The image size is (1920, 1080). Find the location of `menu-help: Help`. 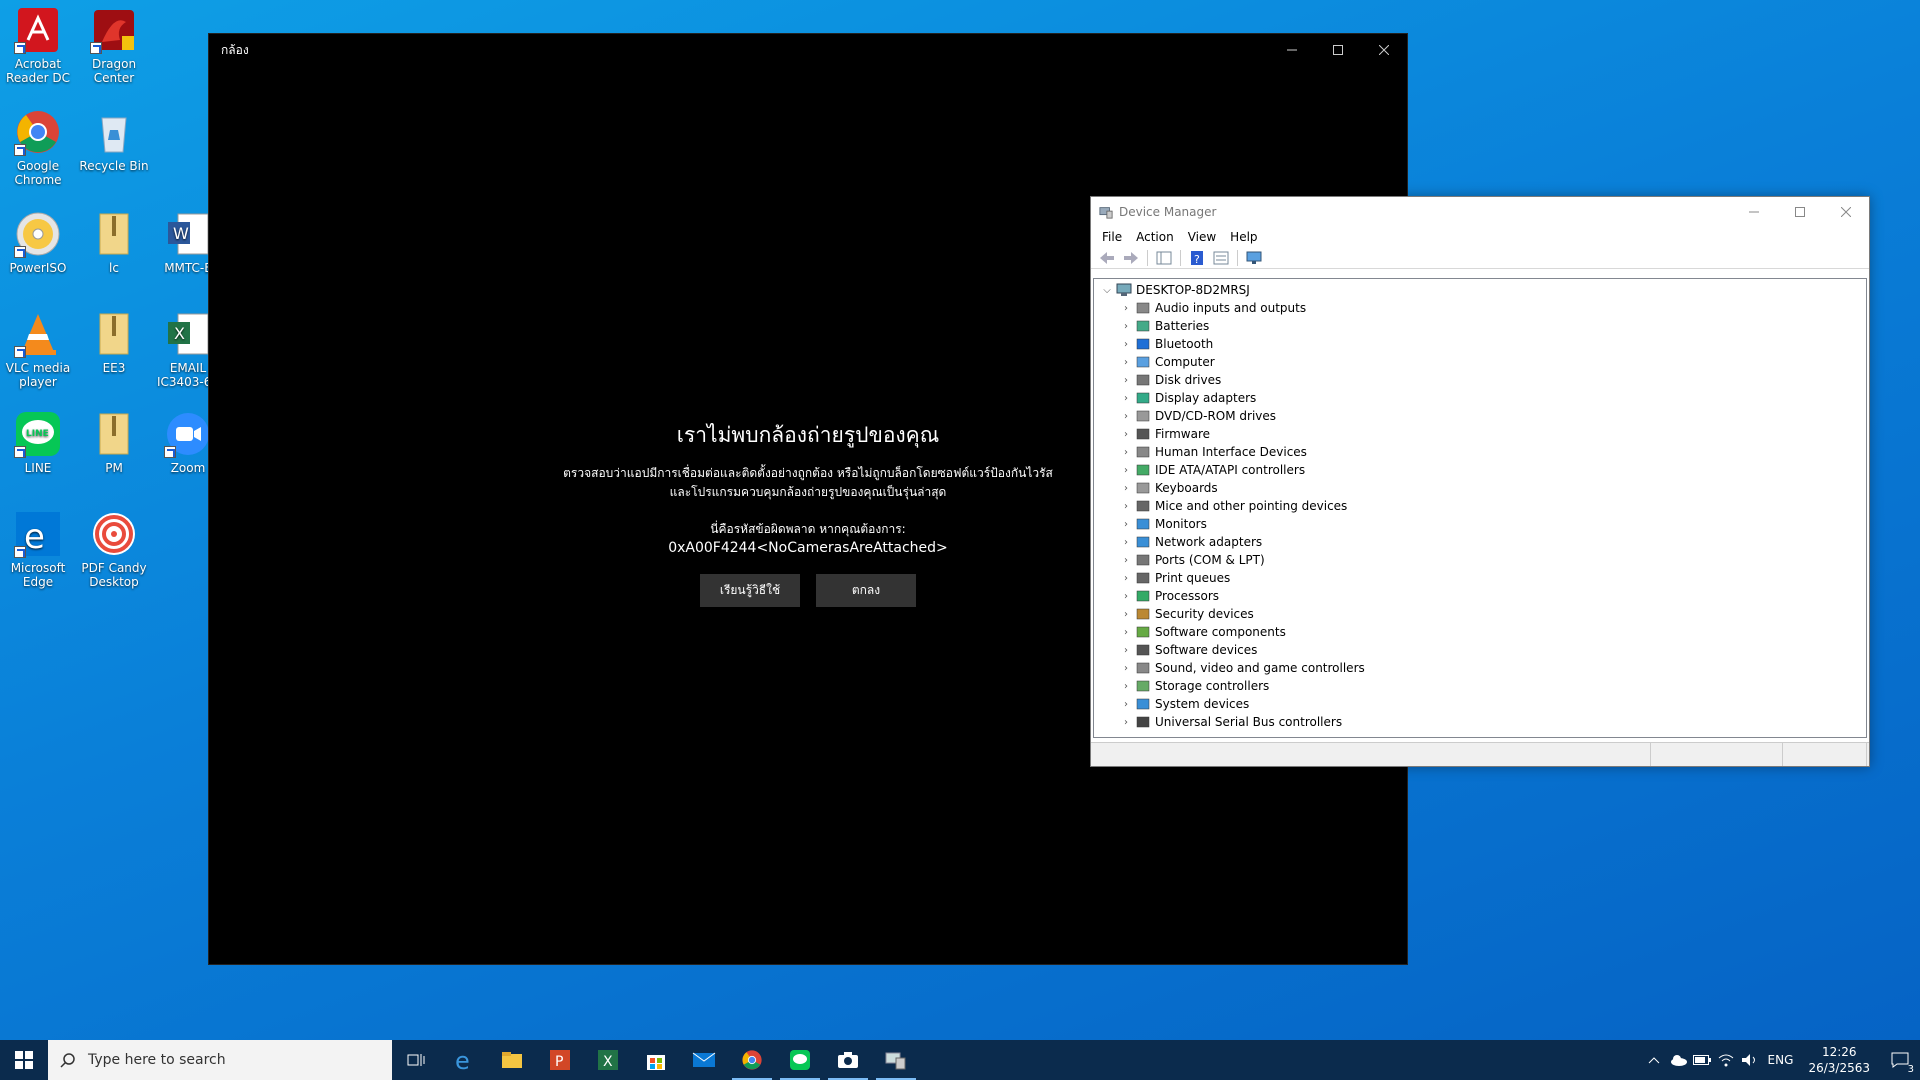

menu-help: Help is located at coordinates (1243, 237).